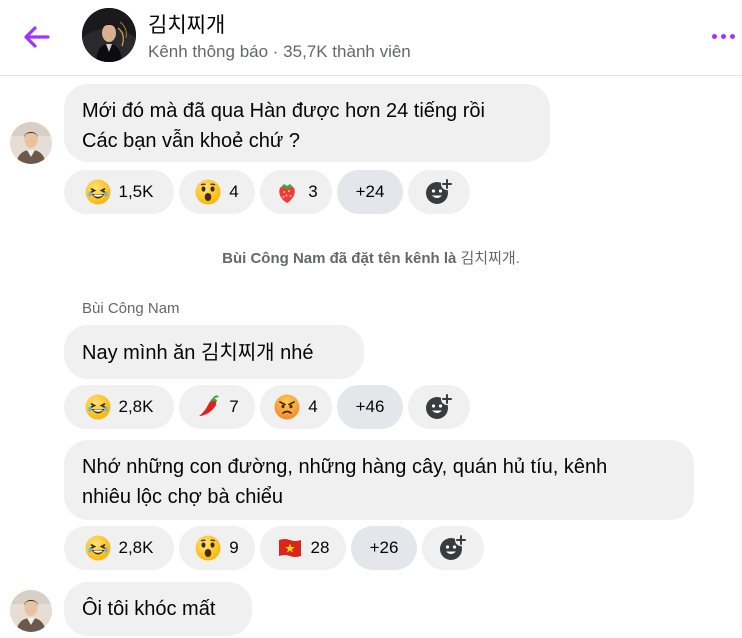 This screenshot has height=638, width=742. I want to click on system-channel-name: 김치찌개, so click(488, 258).